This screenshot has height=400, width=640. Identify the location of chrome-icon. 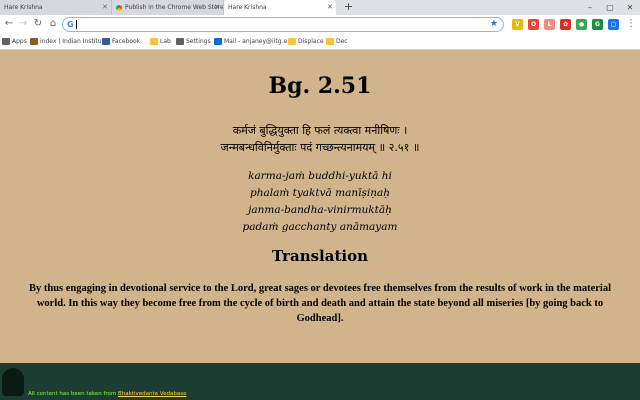
(119, 7).